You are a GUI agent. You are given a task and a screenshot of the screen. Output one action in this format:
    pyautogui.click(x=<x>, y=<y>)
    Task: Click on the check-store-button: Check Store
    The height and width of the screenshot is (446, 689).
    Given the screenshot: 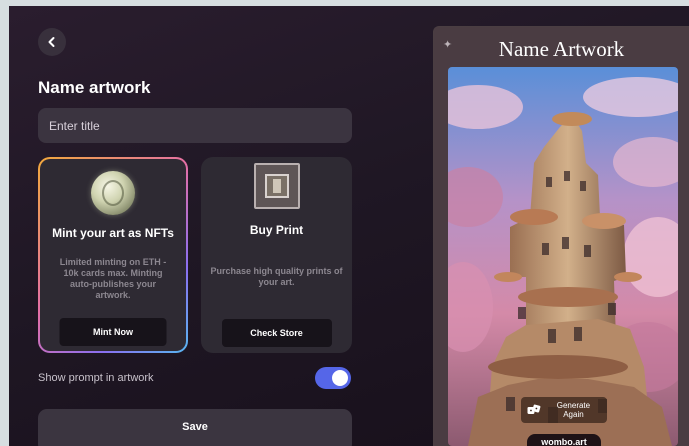 What is the action you would take?
    pyautogui.click(x=276, y=333)
    